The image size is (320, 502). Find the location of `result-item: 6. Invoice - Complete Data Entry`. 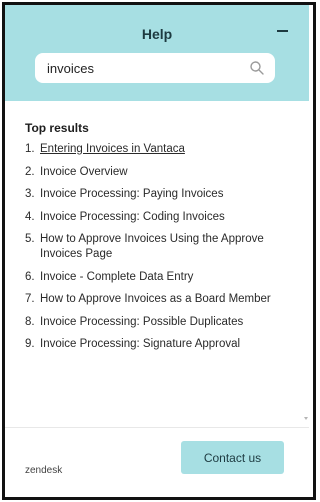

result-item: 6. Invoice - Complete Data Entry is located at coordinates (158, 277).